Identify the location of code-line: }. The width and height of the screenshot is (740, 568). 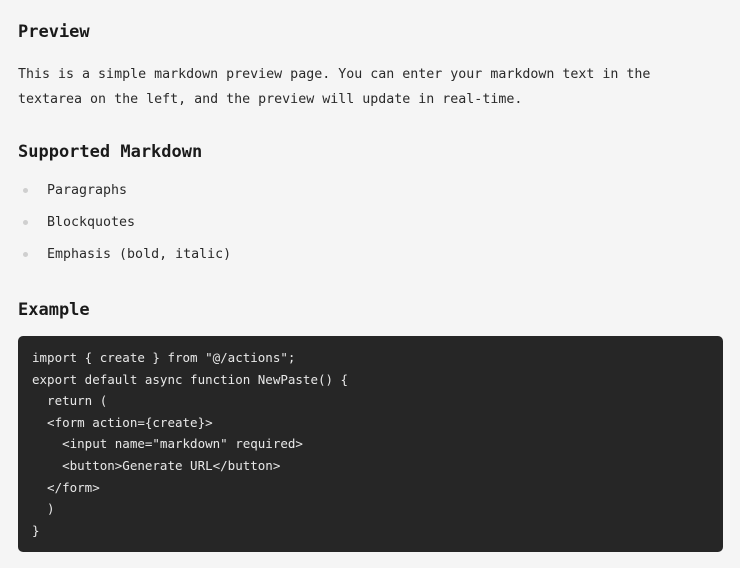
(36, 530).